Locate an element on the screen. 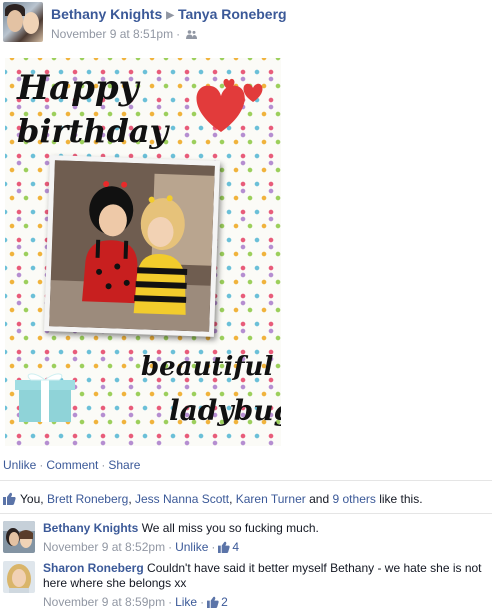  post-meta: November 9 at 8:51pm · is located at coordinates (124, 34).